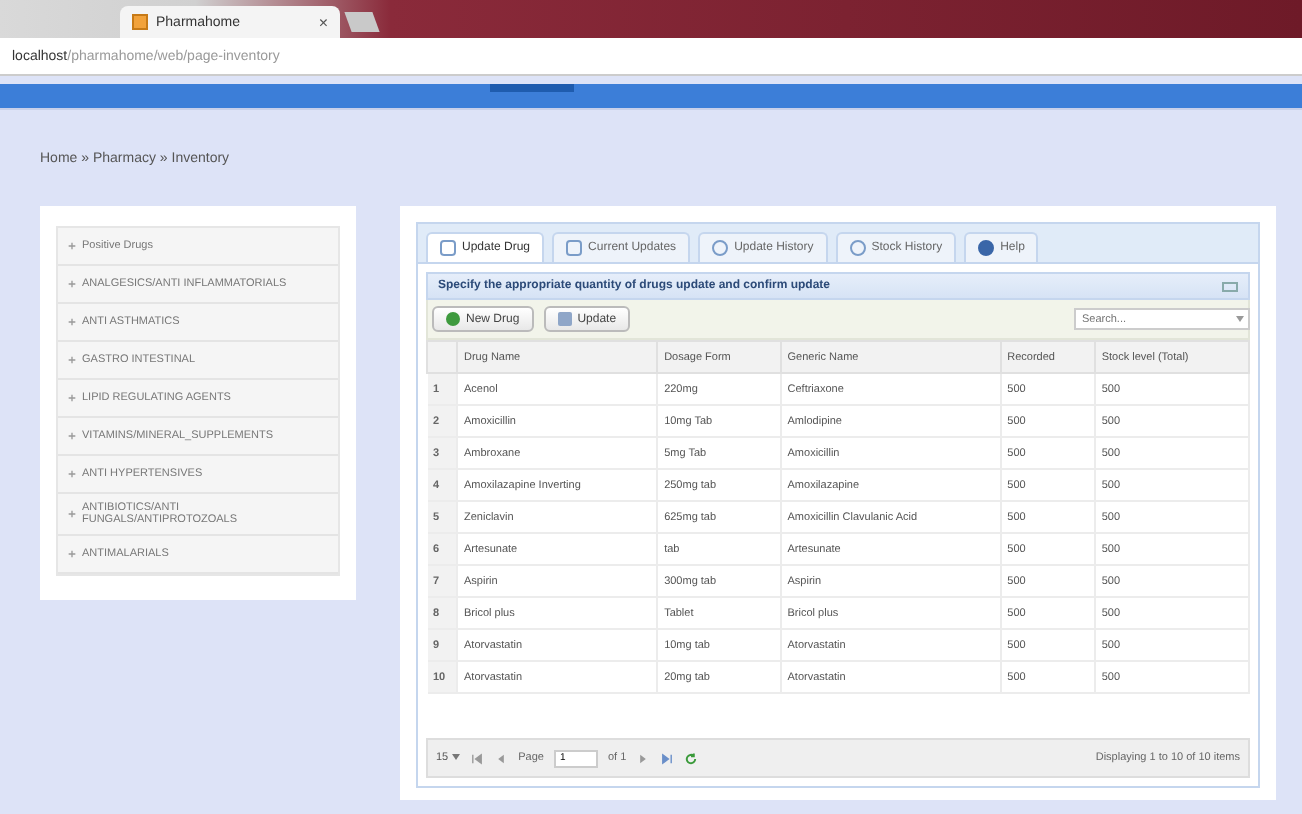  Describe the element at coordinates (1230, 286) in the screenshot. I see `collapse-icon` at that location.